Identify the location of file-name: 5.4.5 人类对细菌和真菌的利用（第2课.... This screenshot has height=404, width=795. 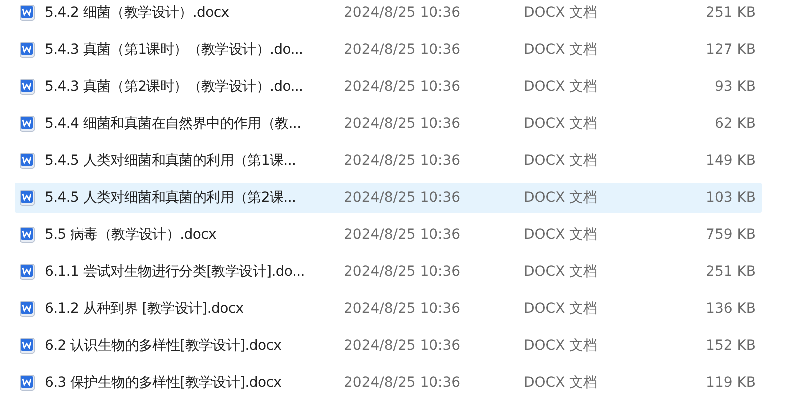
(171, 198).